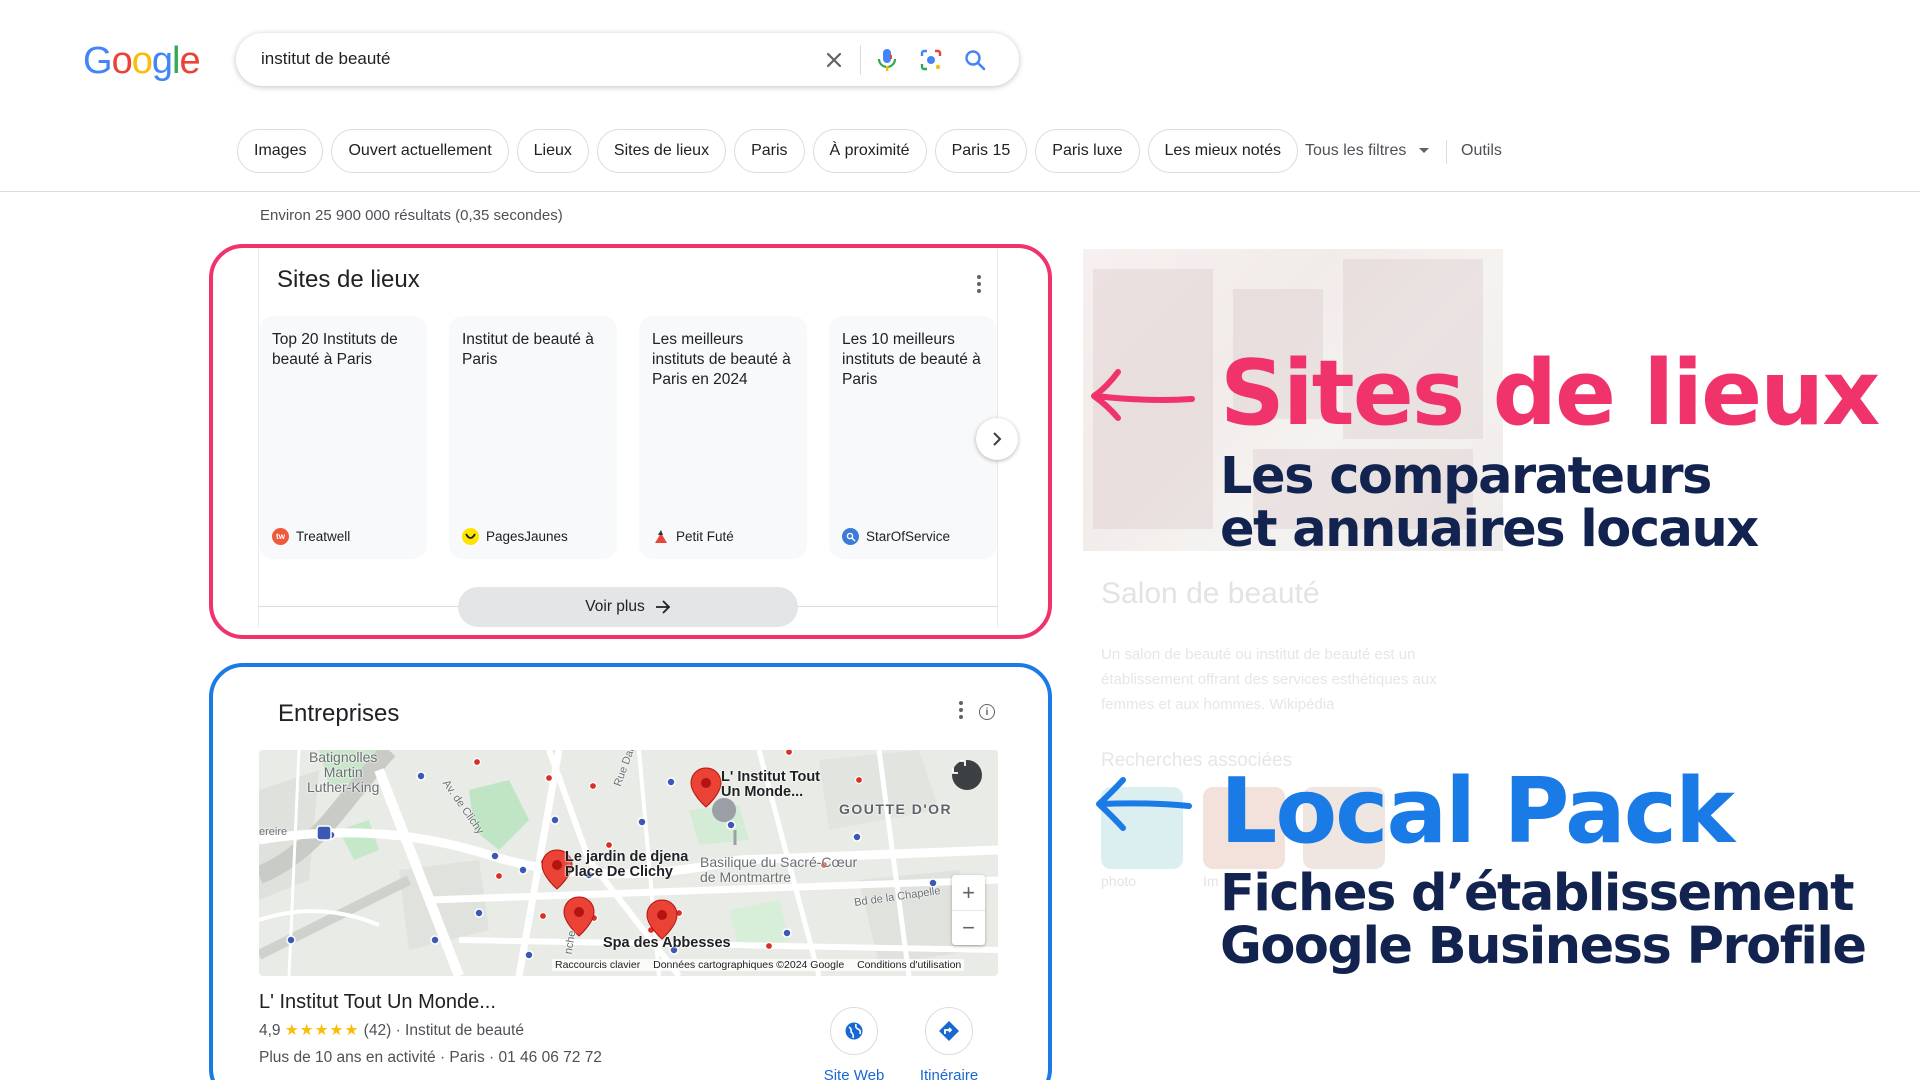 The height and width of the screenshot is (1080, 1920). Describe the element at coordinates (1466, 476) in the screenshot. I see `annotation-sites-line1: Les comparateurs` at that location.